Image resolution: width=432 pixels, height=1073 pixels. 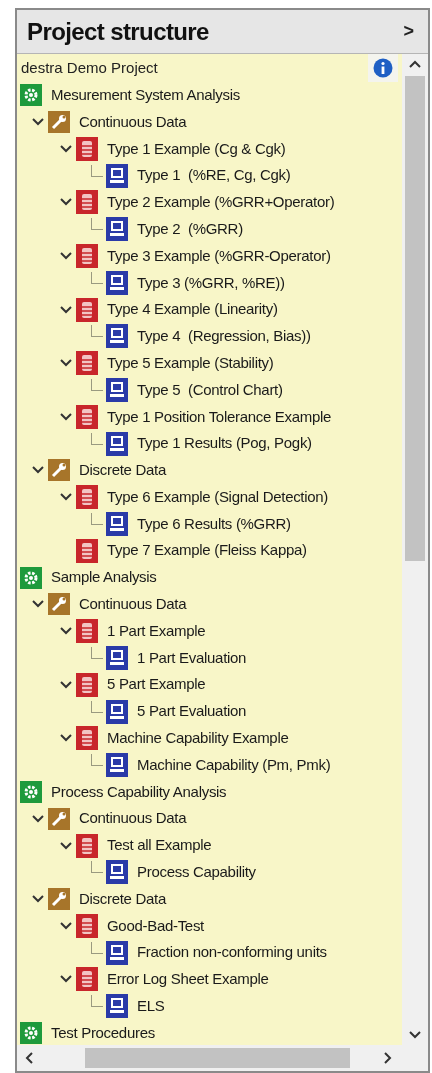 I want to click on tree-root-label: destra Demo Project, so click(x=89, y=68).